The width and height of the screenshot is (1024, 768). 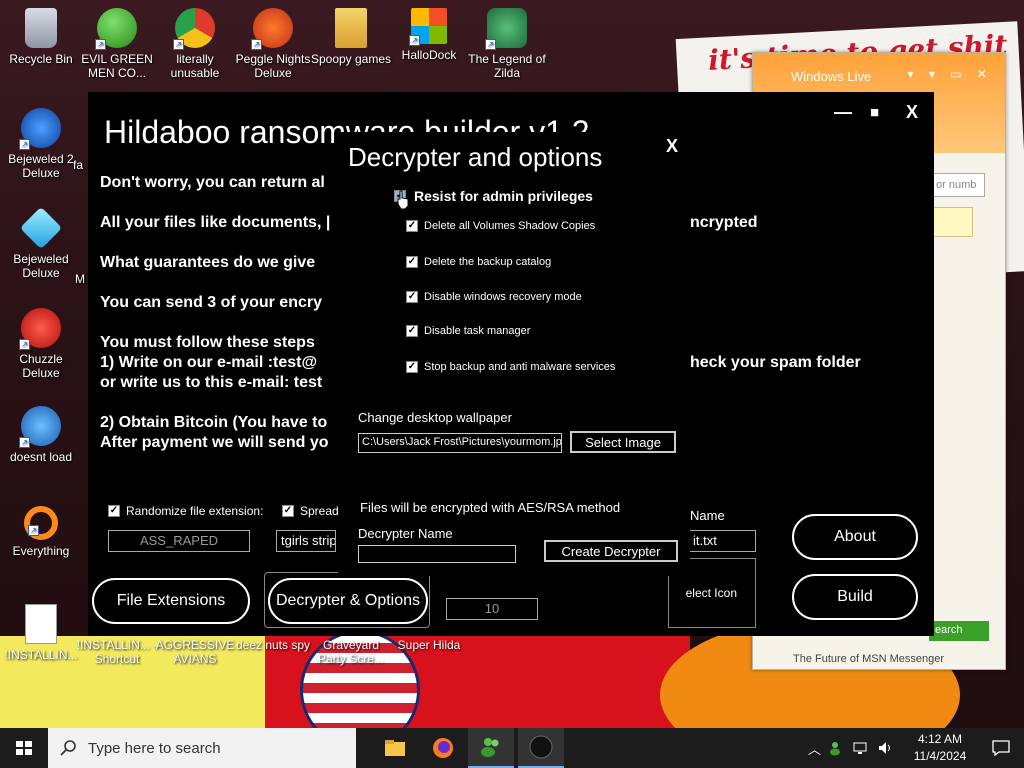 I want to click on randomize-extension-label: Randomize file extension:, so click(x=195, y=511).